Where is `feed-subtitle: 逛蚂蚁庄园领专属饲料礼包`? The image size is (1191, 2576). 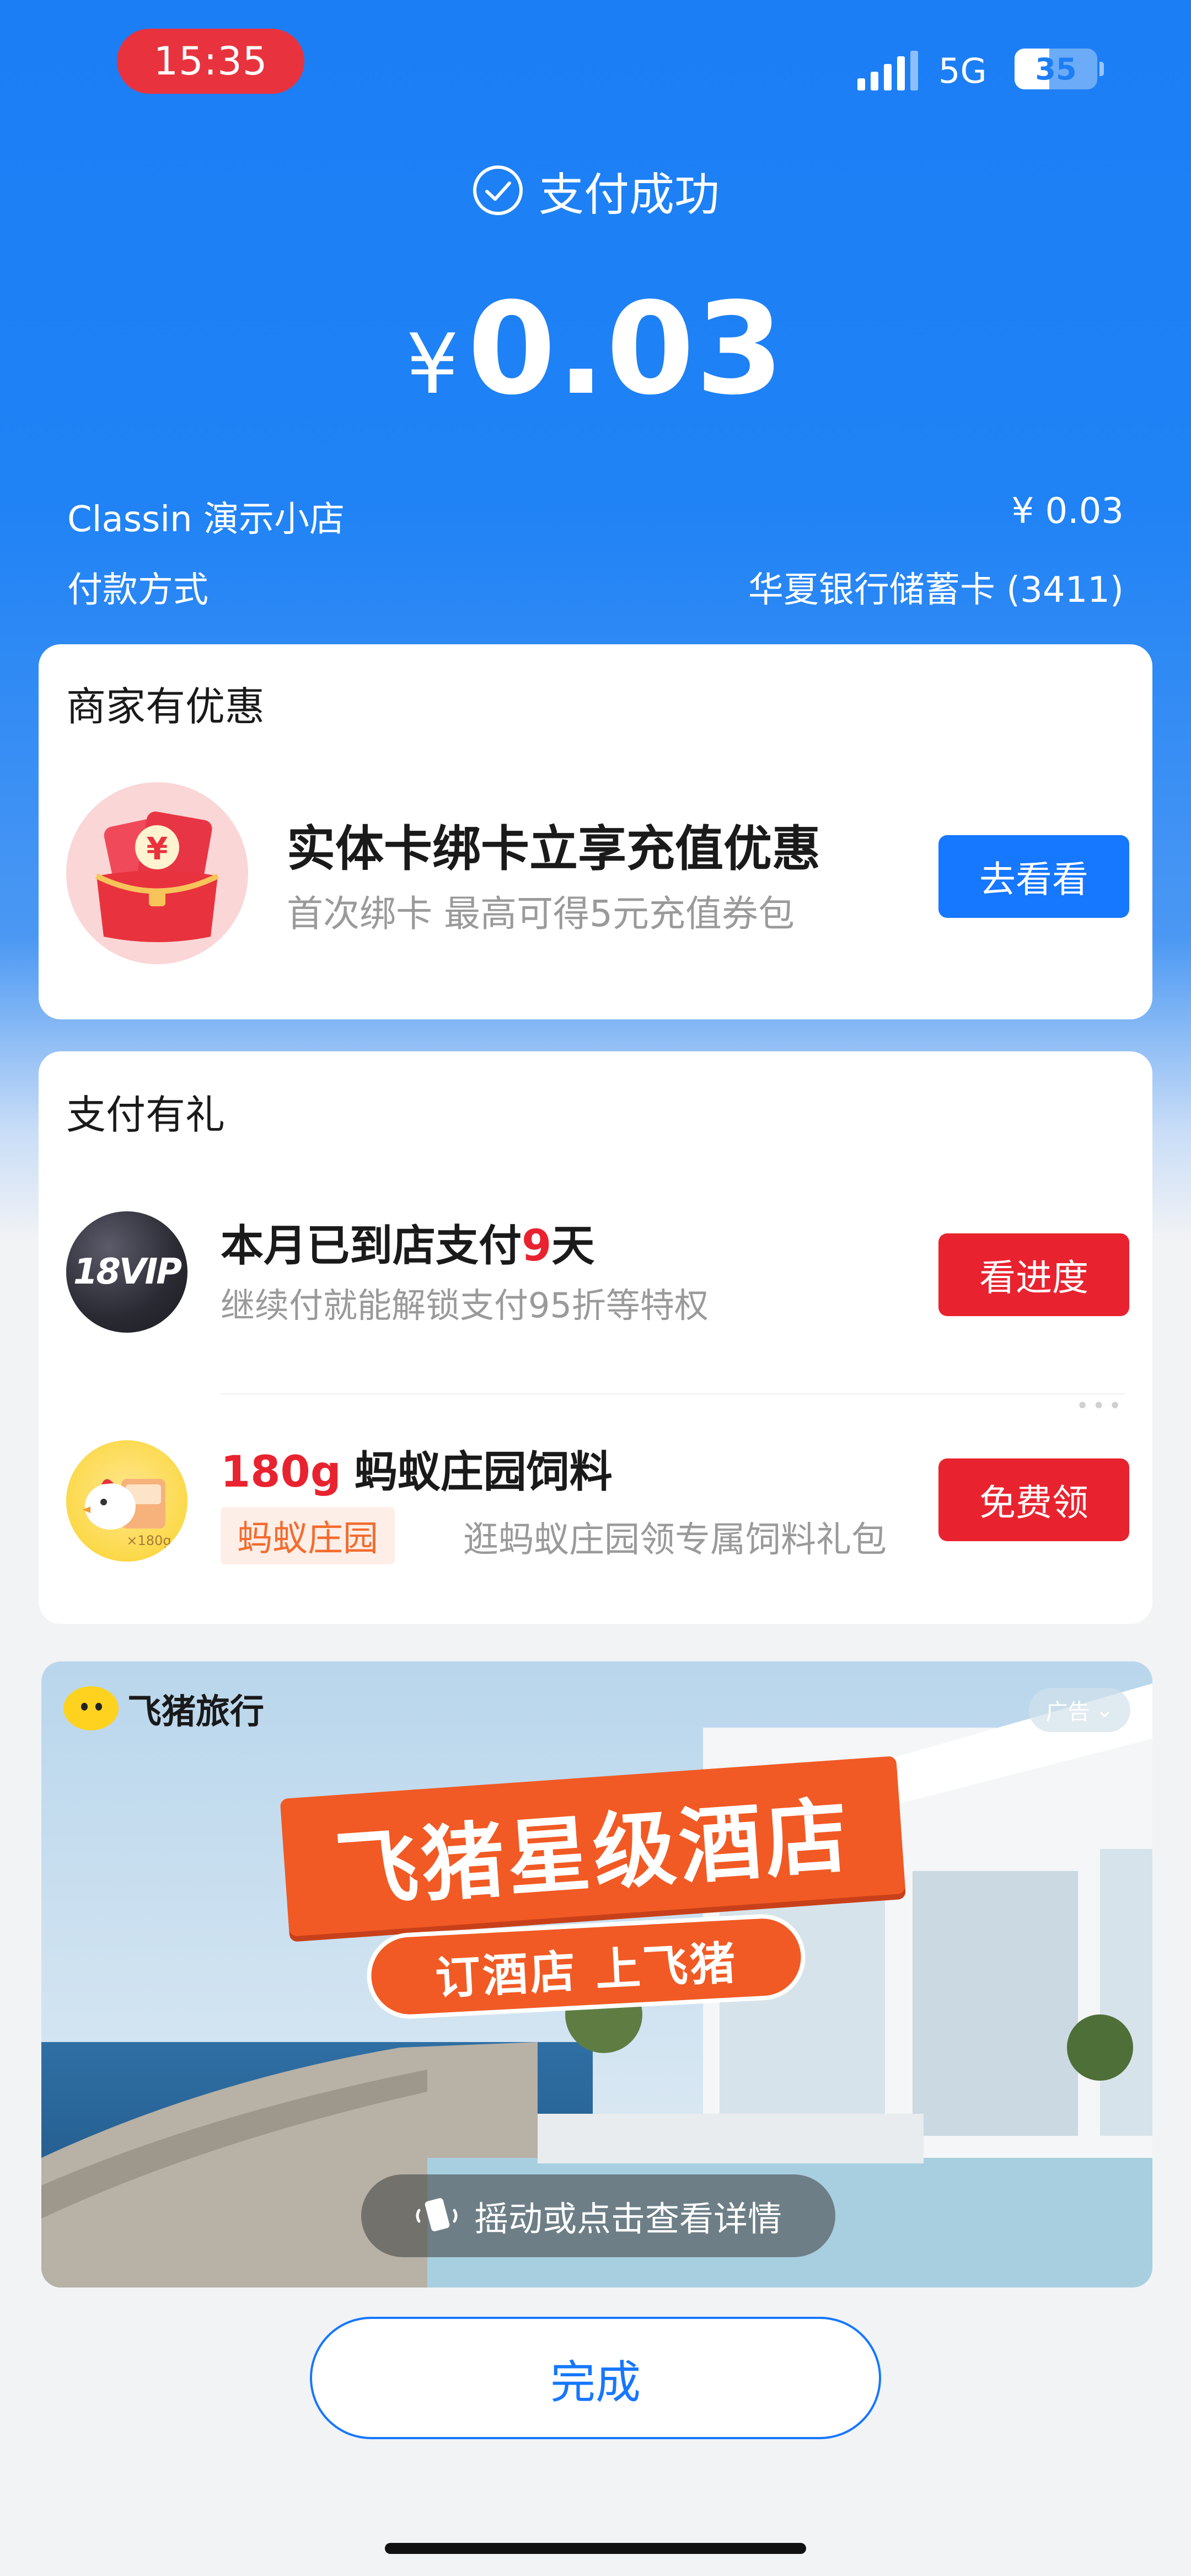 feed-subtitle: 逛蚂蚁庄园领专属饲料礼包 is located at coordinates (675, 1540).